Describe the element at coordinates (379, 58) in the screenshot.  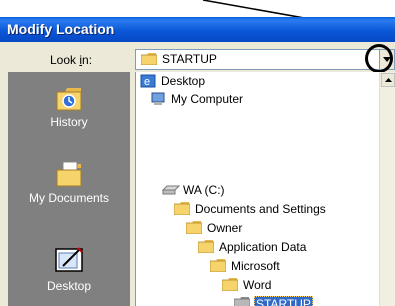
I see `annotation-circle` at that location.